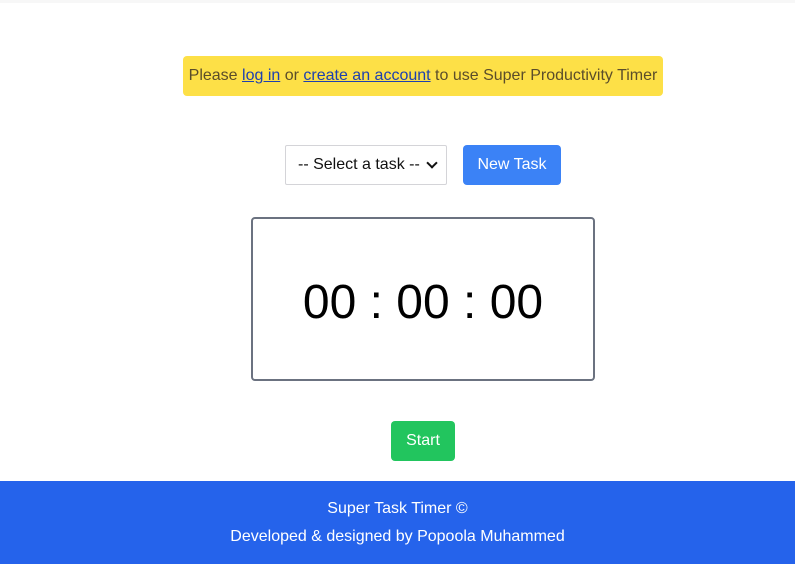 This screenshot has height=564, width=795. I want to click on task-select-value: -- Select a task --, so click(359, 164).